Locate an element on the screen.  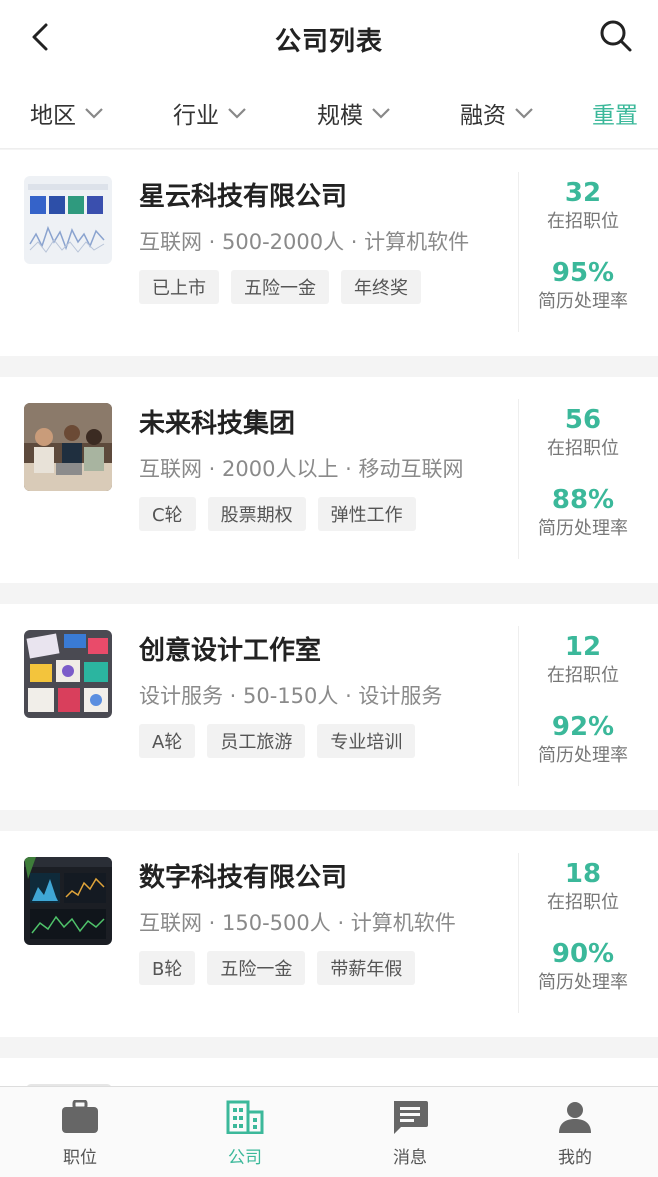
tab-jobs: 职位 is located at coordinates (80, 1132).